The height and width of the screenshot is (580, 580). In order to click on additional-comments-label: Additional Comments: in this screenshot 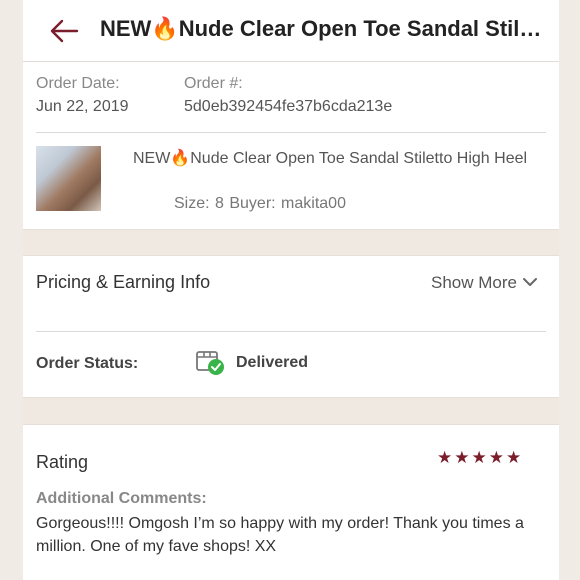, I will do `click(121, 498)`.